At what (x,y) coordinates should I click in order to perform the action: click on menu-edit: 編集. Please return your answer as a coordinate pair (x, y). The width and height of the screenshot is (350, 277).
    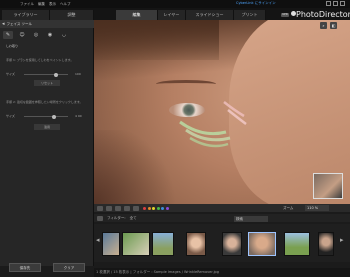
    Looking at the image, I should click on (41, 4).